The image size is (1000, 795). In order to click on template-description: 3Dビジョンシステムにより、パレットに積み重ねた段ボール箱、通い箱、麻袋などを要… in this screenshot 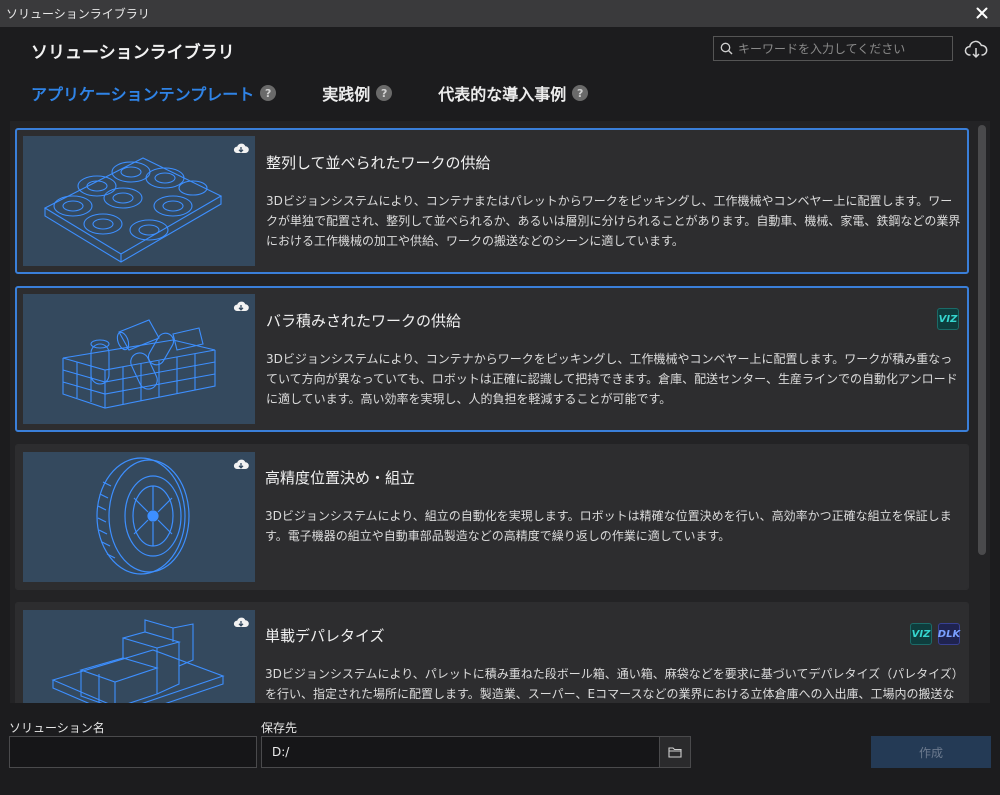, I will do `click(611, 684)`.